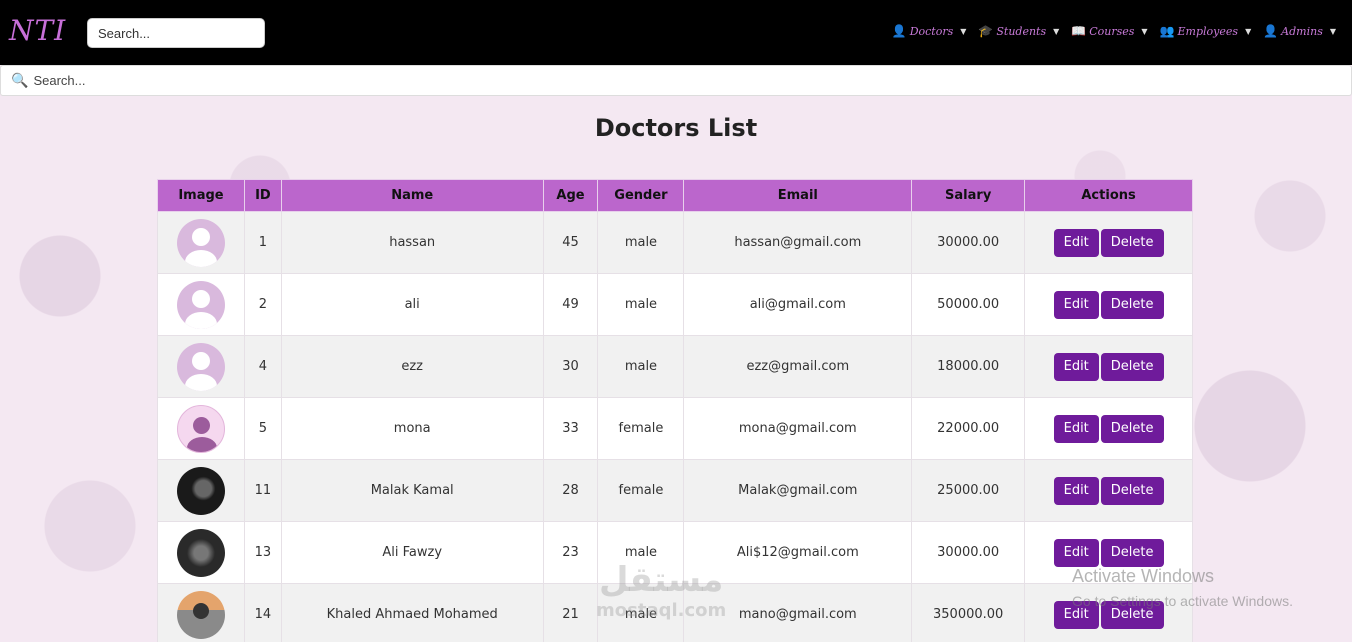  I want to click on cell-name: Khaled Ahmaed Mohamed, so click(412, 612).